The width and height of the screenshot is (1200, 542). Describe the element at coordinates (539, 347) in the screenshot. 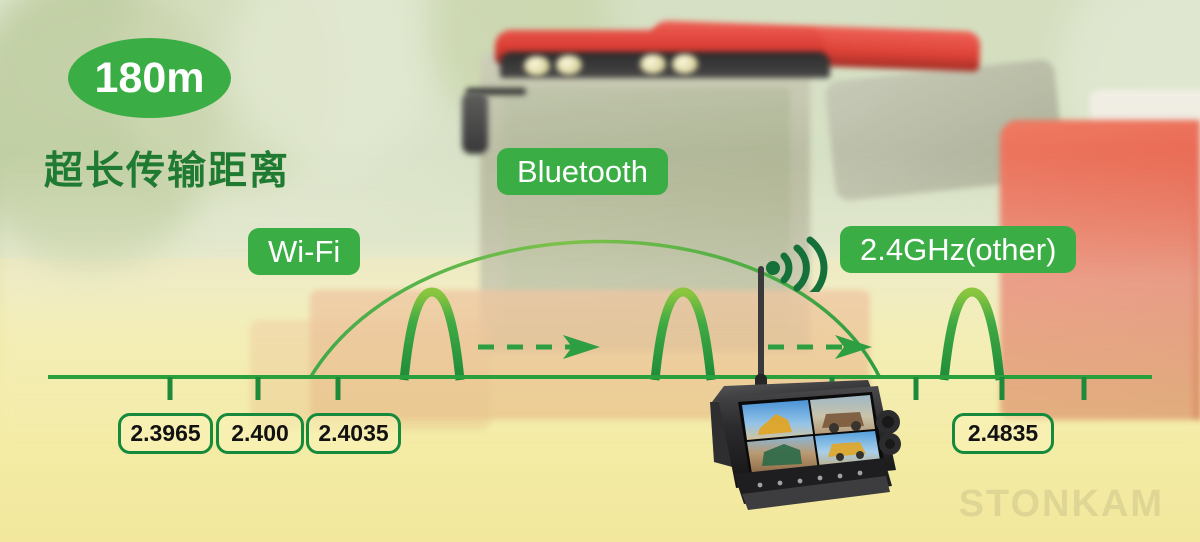

I see `direction-arrow` at that location.